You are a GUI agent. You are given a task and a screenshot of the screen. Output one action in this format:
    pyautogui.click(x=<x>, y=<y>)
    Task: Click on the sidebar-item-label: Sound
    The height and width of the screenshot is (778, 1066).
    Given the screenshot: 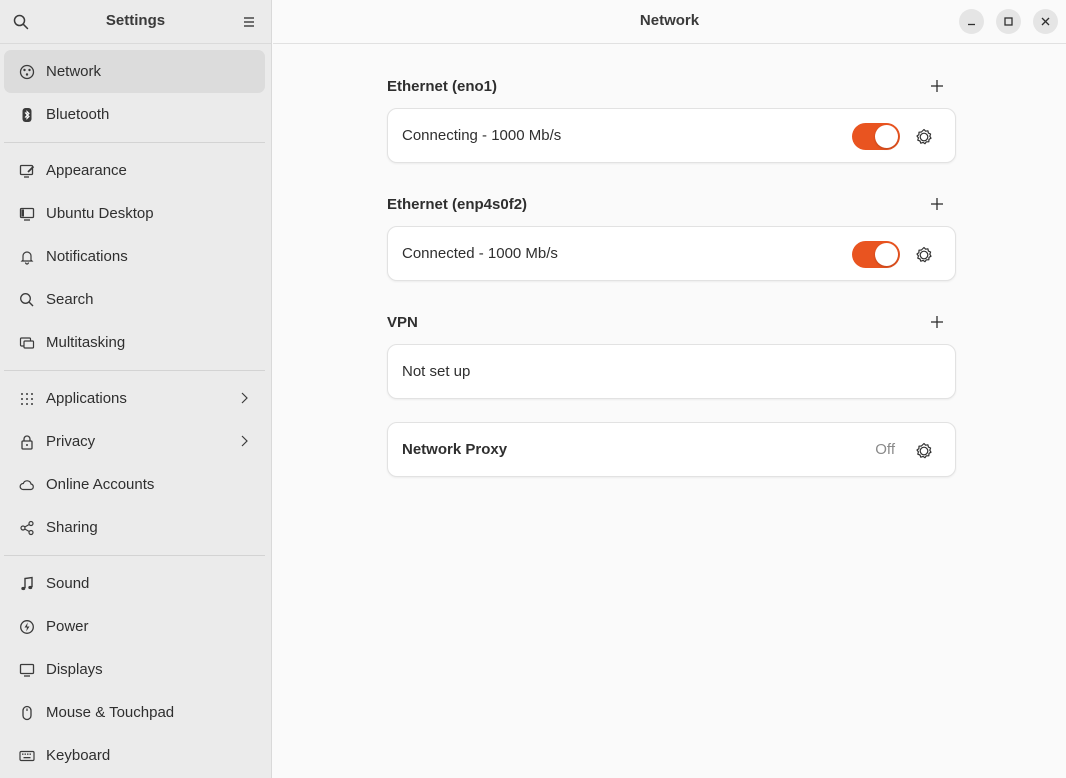 What is the action you would take?
    pyautogui.click(x=68, y=583)
    